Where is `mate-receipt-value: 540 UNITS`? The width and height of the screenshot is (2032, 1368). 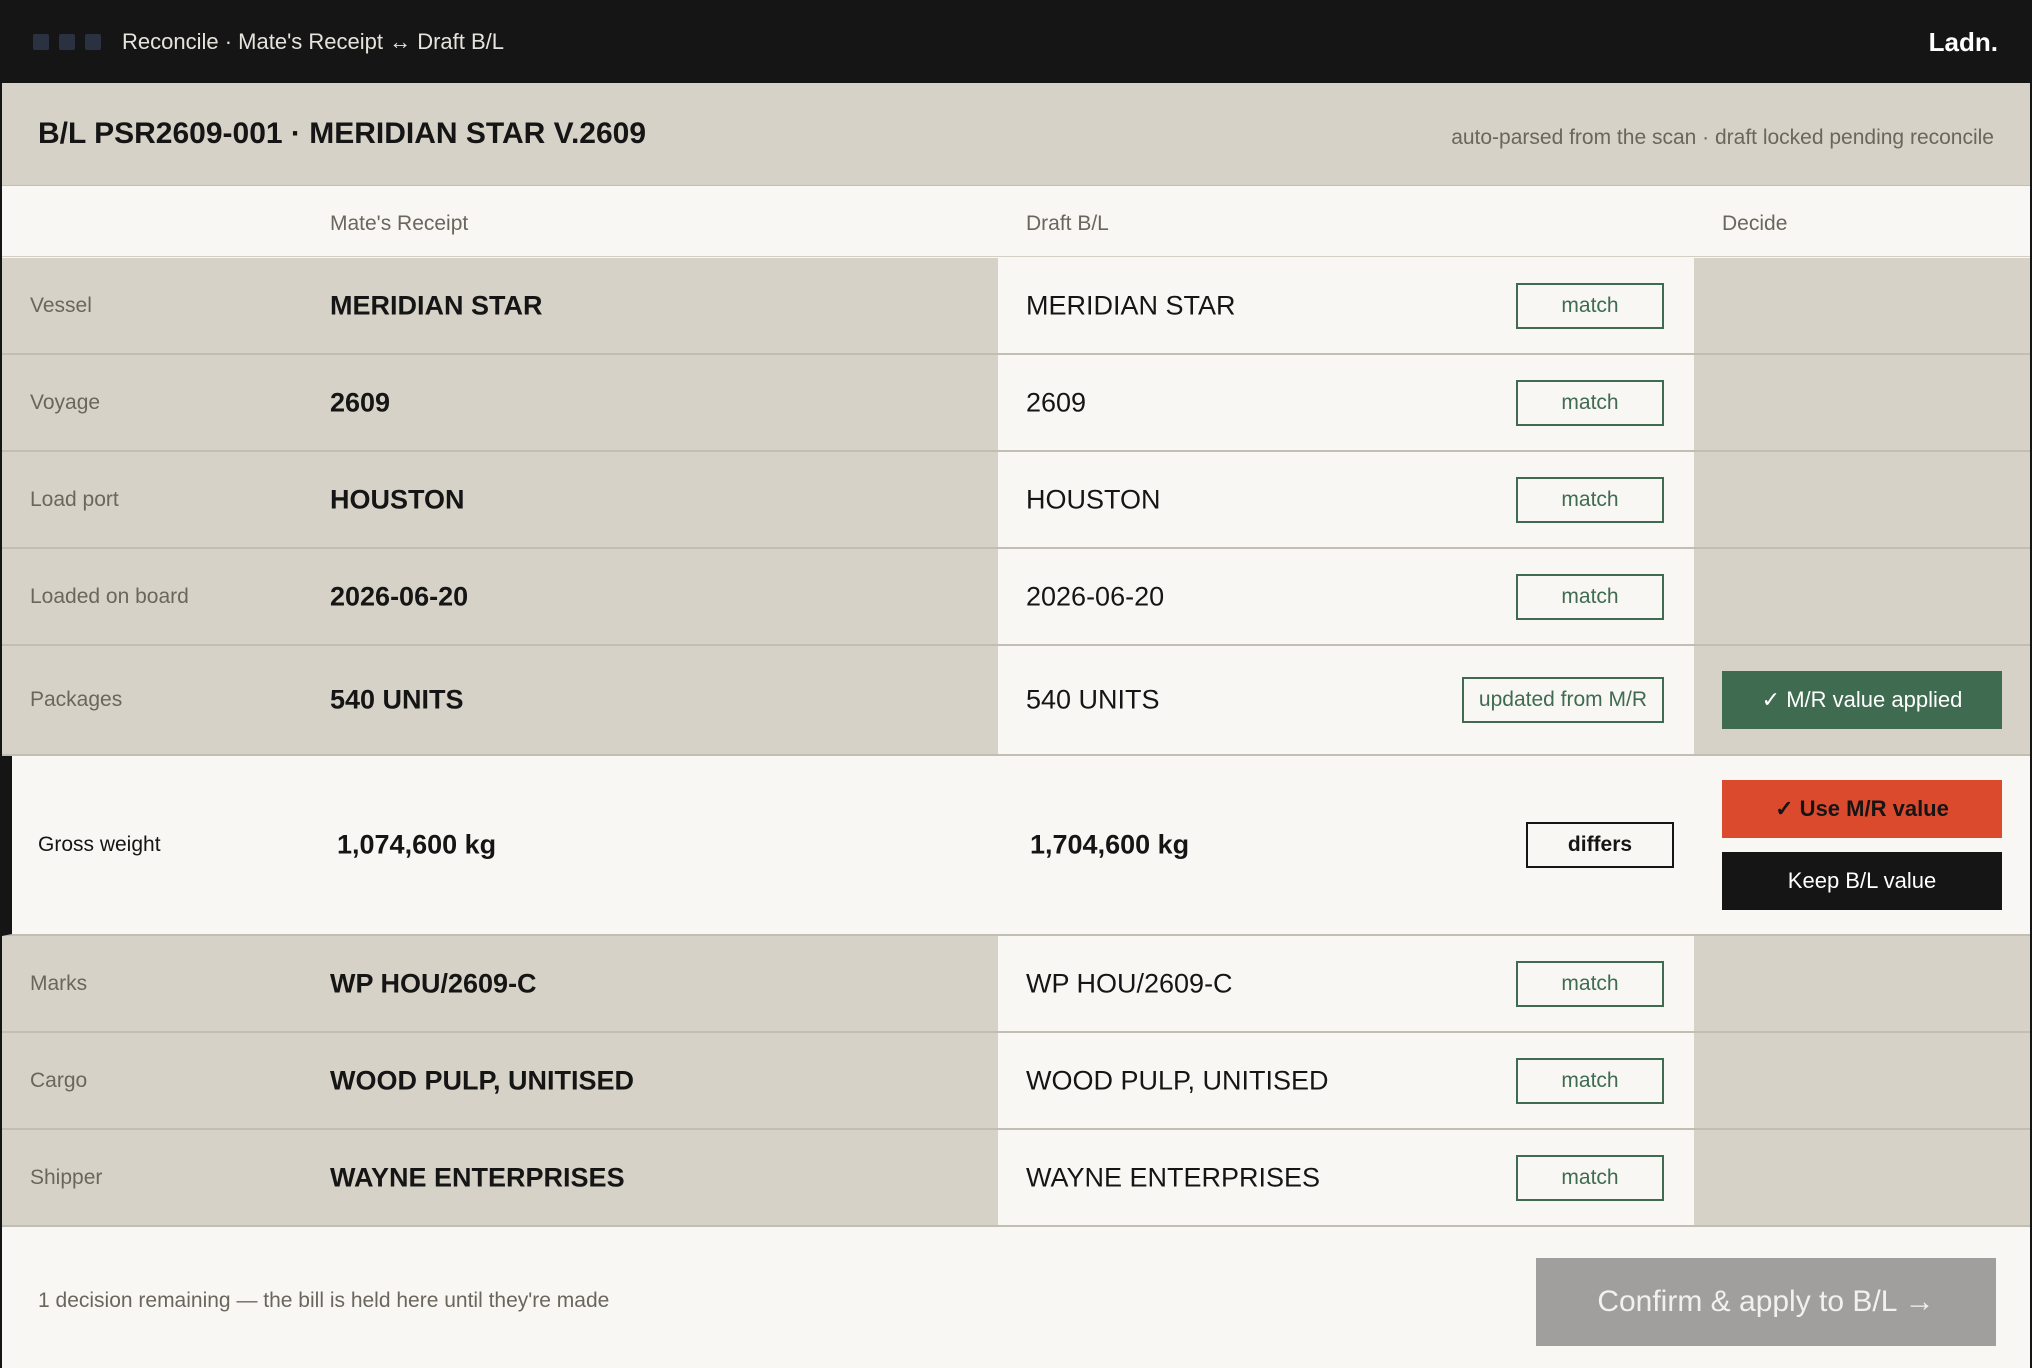
mate-receipt-value: 540 UNITS is located at coordinates (397, 699).